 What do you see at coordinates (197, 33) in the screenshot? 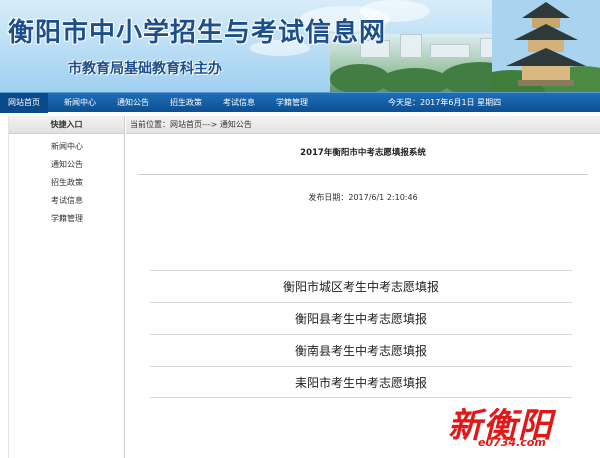
I see `site-title: 衡阳市中小学招生与考试信息网` at bounding box center [197, 33].